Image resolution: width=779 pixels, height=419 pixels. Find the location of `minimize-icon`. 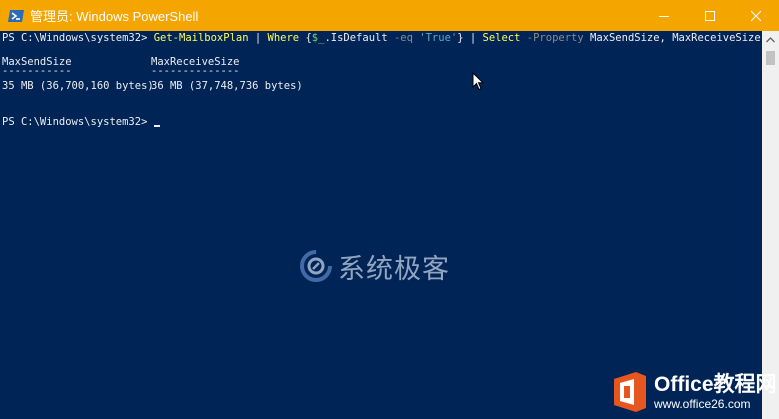

minimize-icon is located at coordinates (664, 16).